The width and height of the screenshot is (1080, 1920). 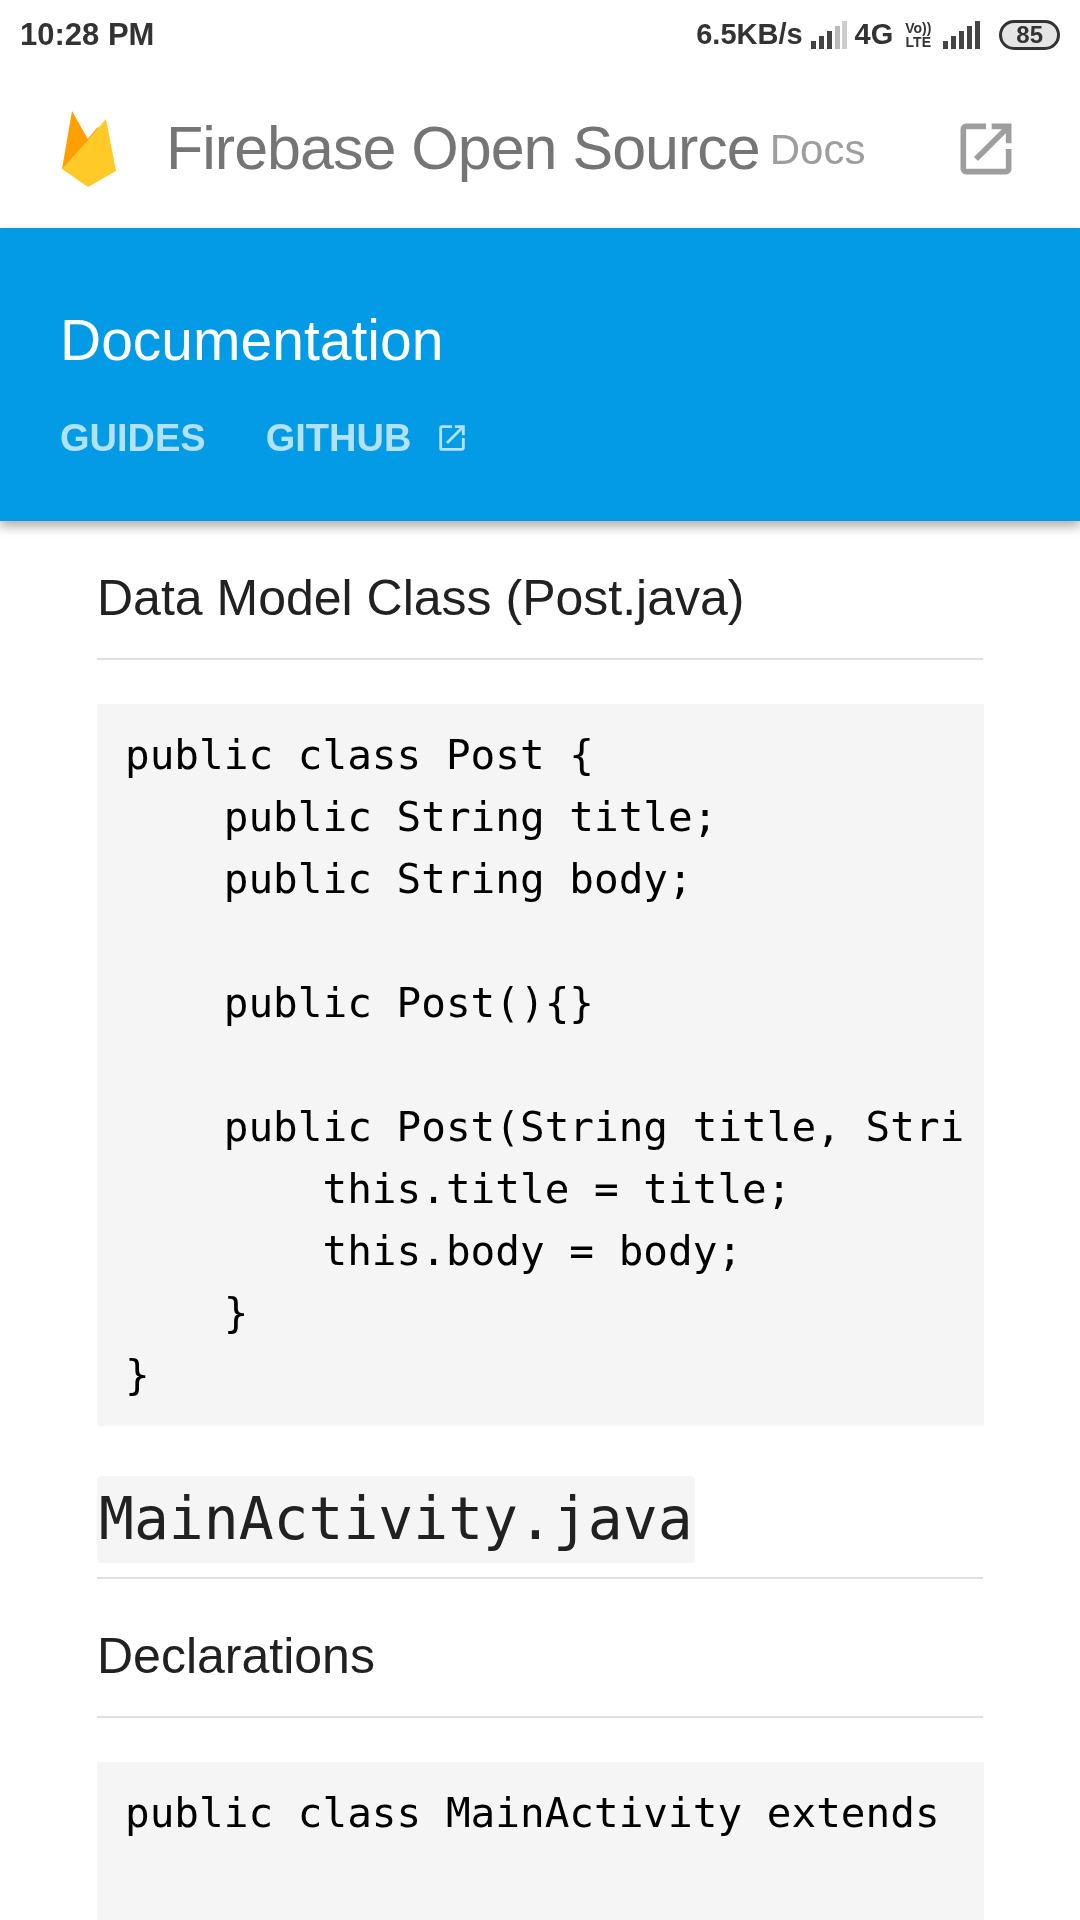 I want to click on section-heading: Declarations, so click(x=236, y=1656).